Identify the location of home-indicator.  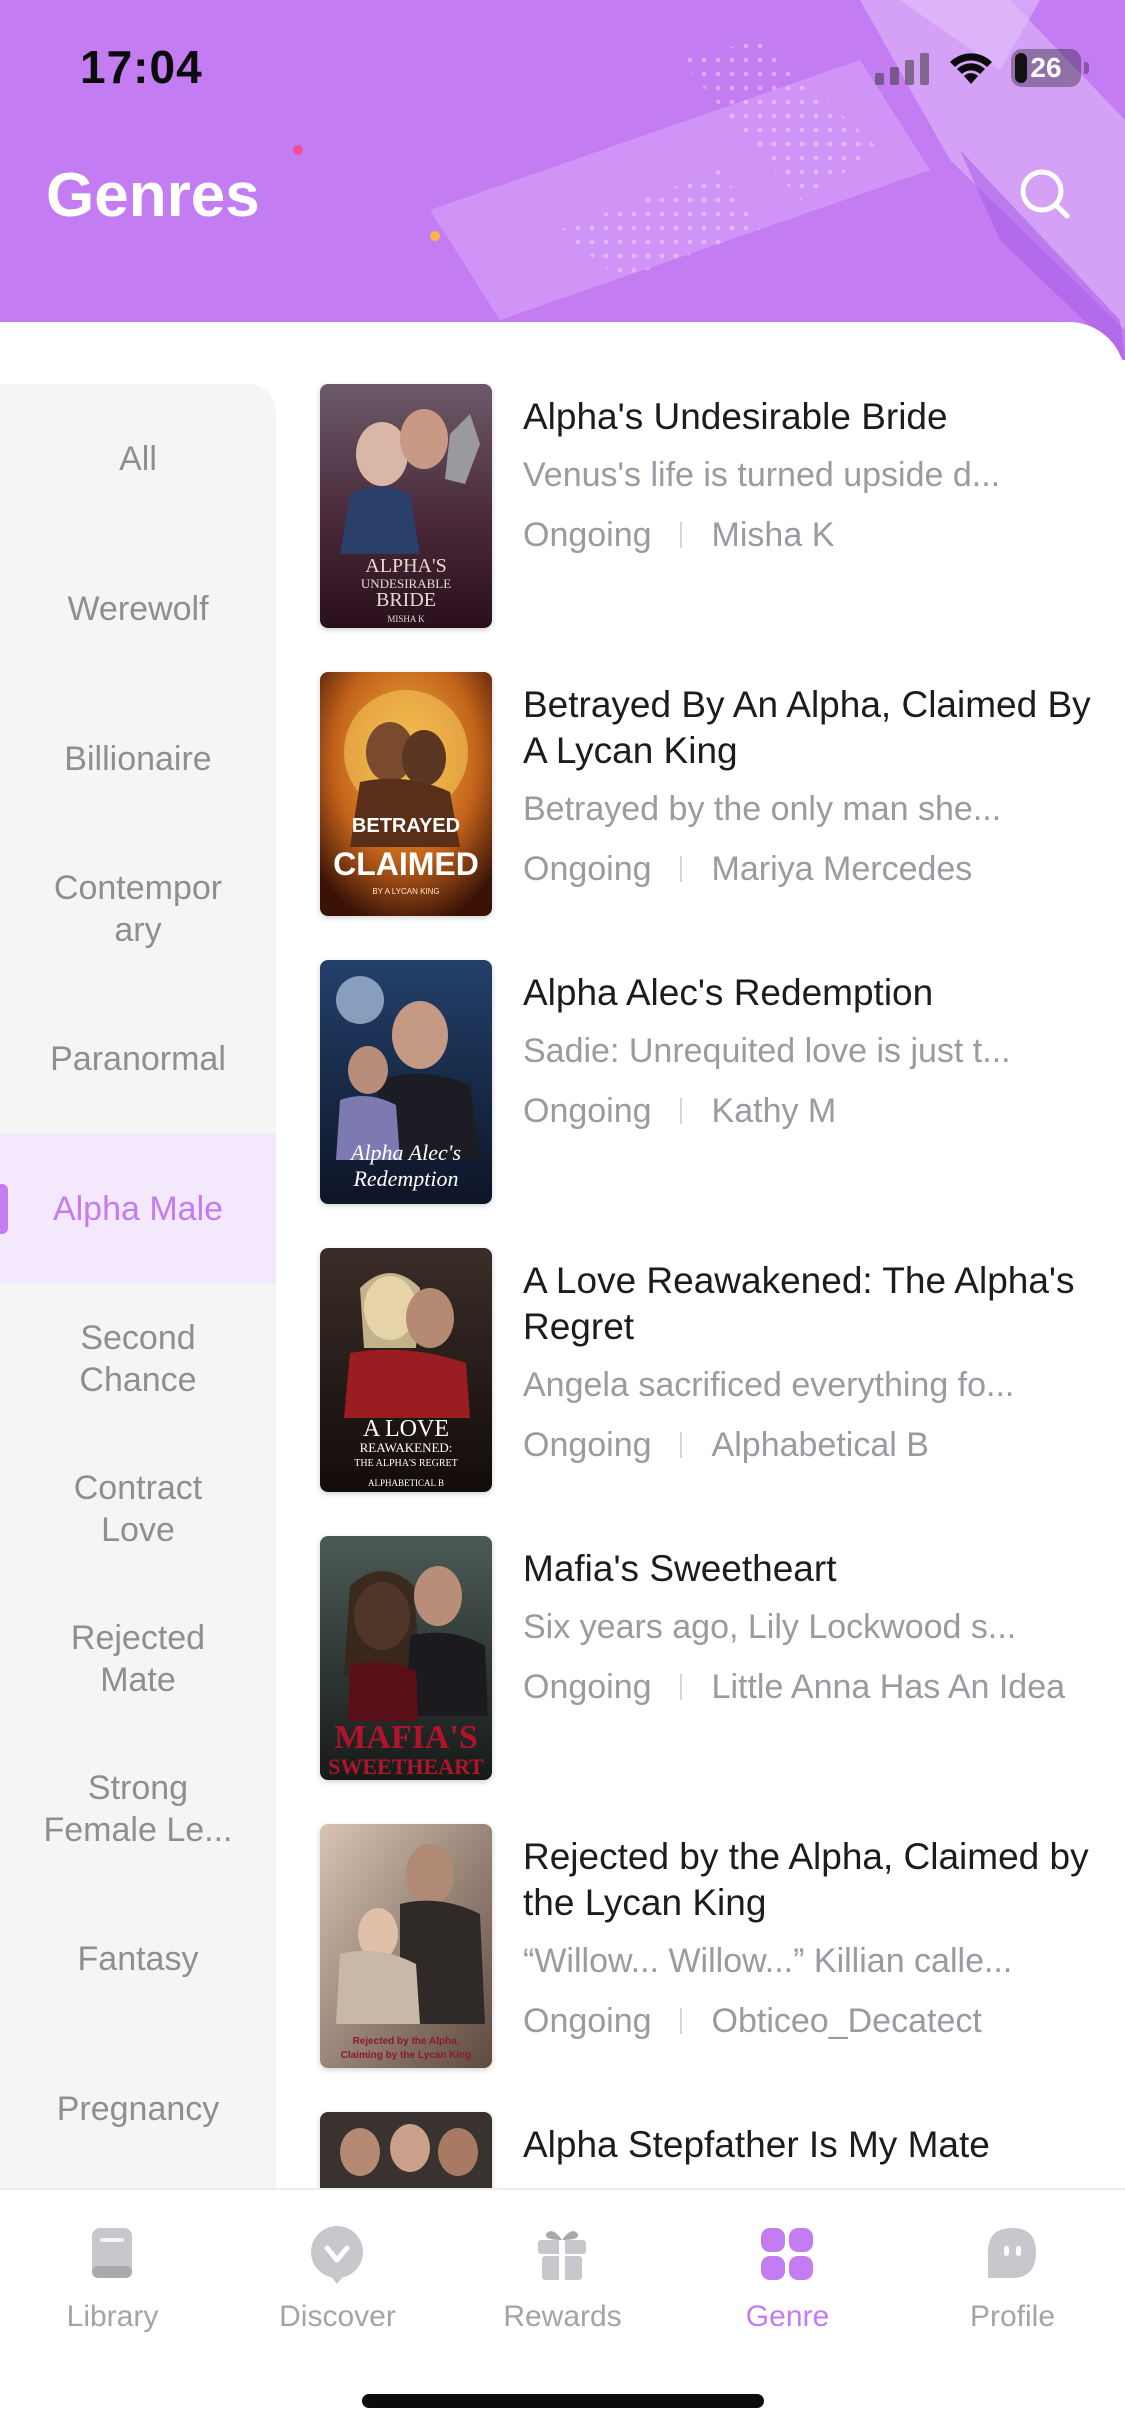
(563, 2401).